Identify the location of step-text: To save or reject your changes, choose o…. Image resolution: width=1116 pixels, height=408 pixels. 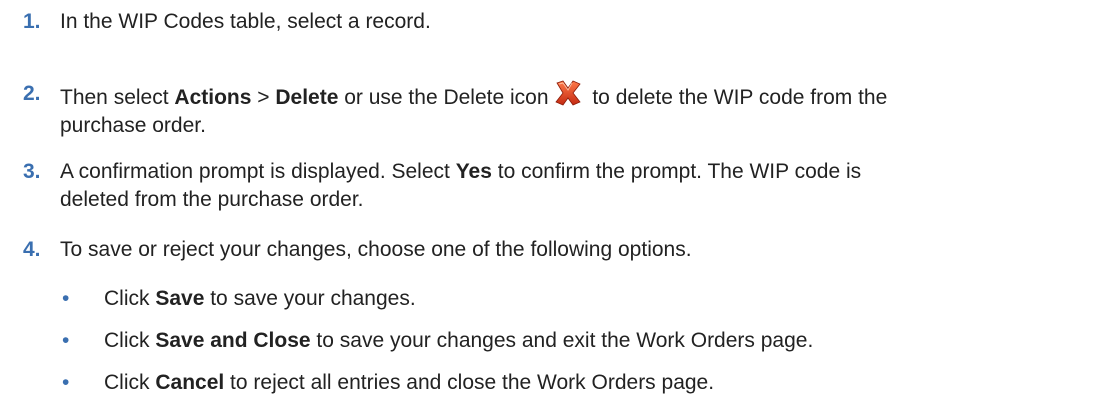
(376, 249).